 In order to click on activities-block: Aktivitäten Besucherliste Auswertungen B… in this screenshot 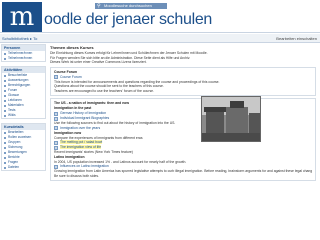, I will do `click(23, 92)`.